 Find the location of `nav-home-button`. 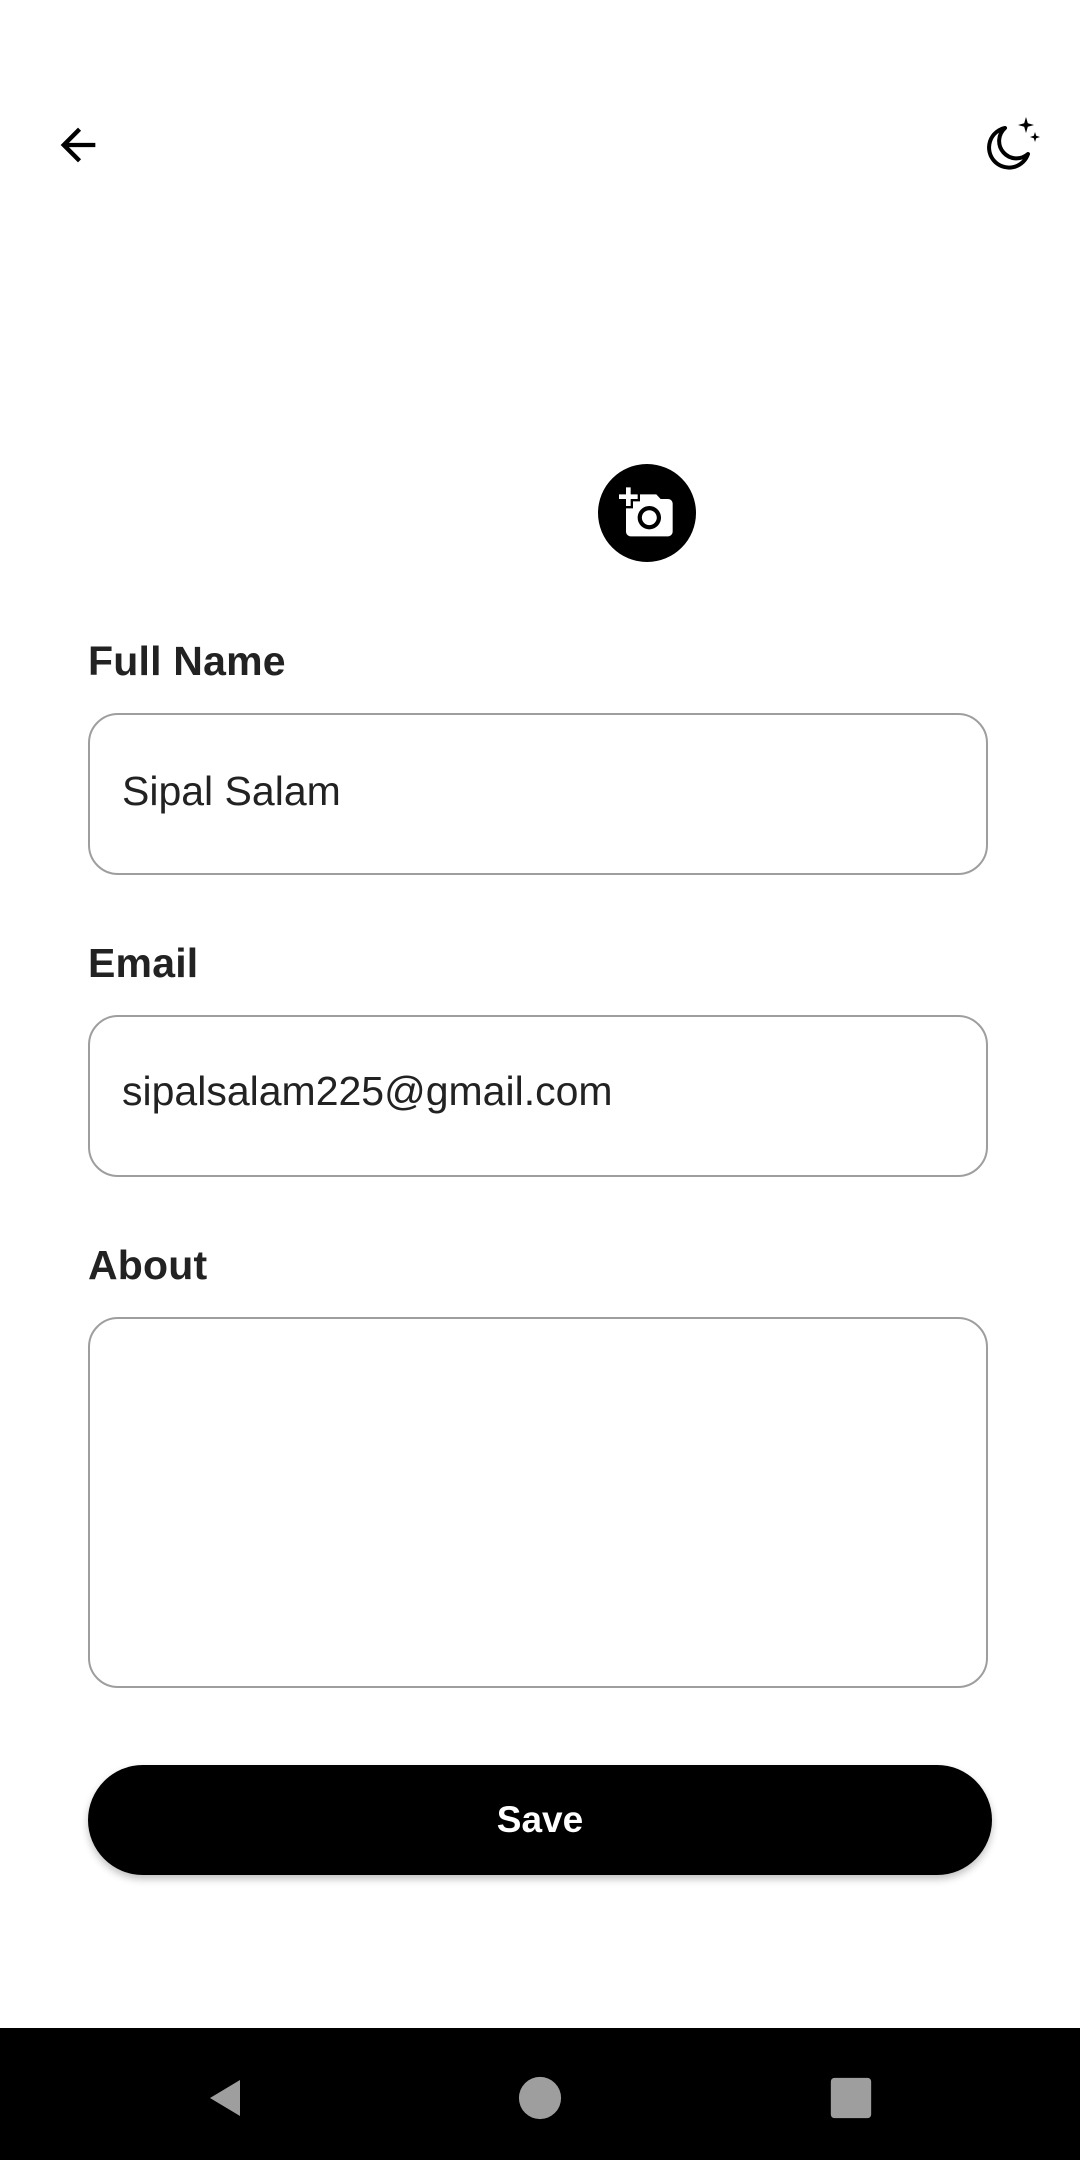

nav-home-button is located at coordinates (540, 2098).